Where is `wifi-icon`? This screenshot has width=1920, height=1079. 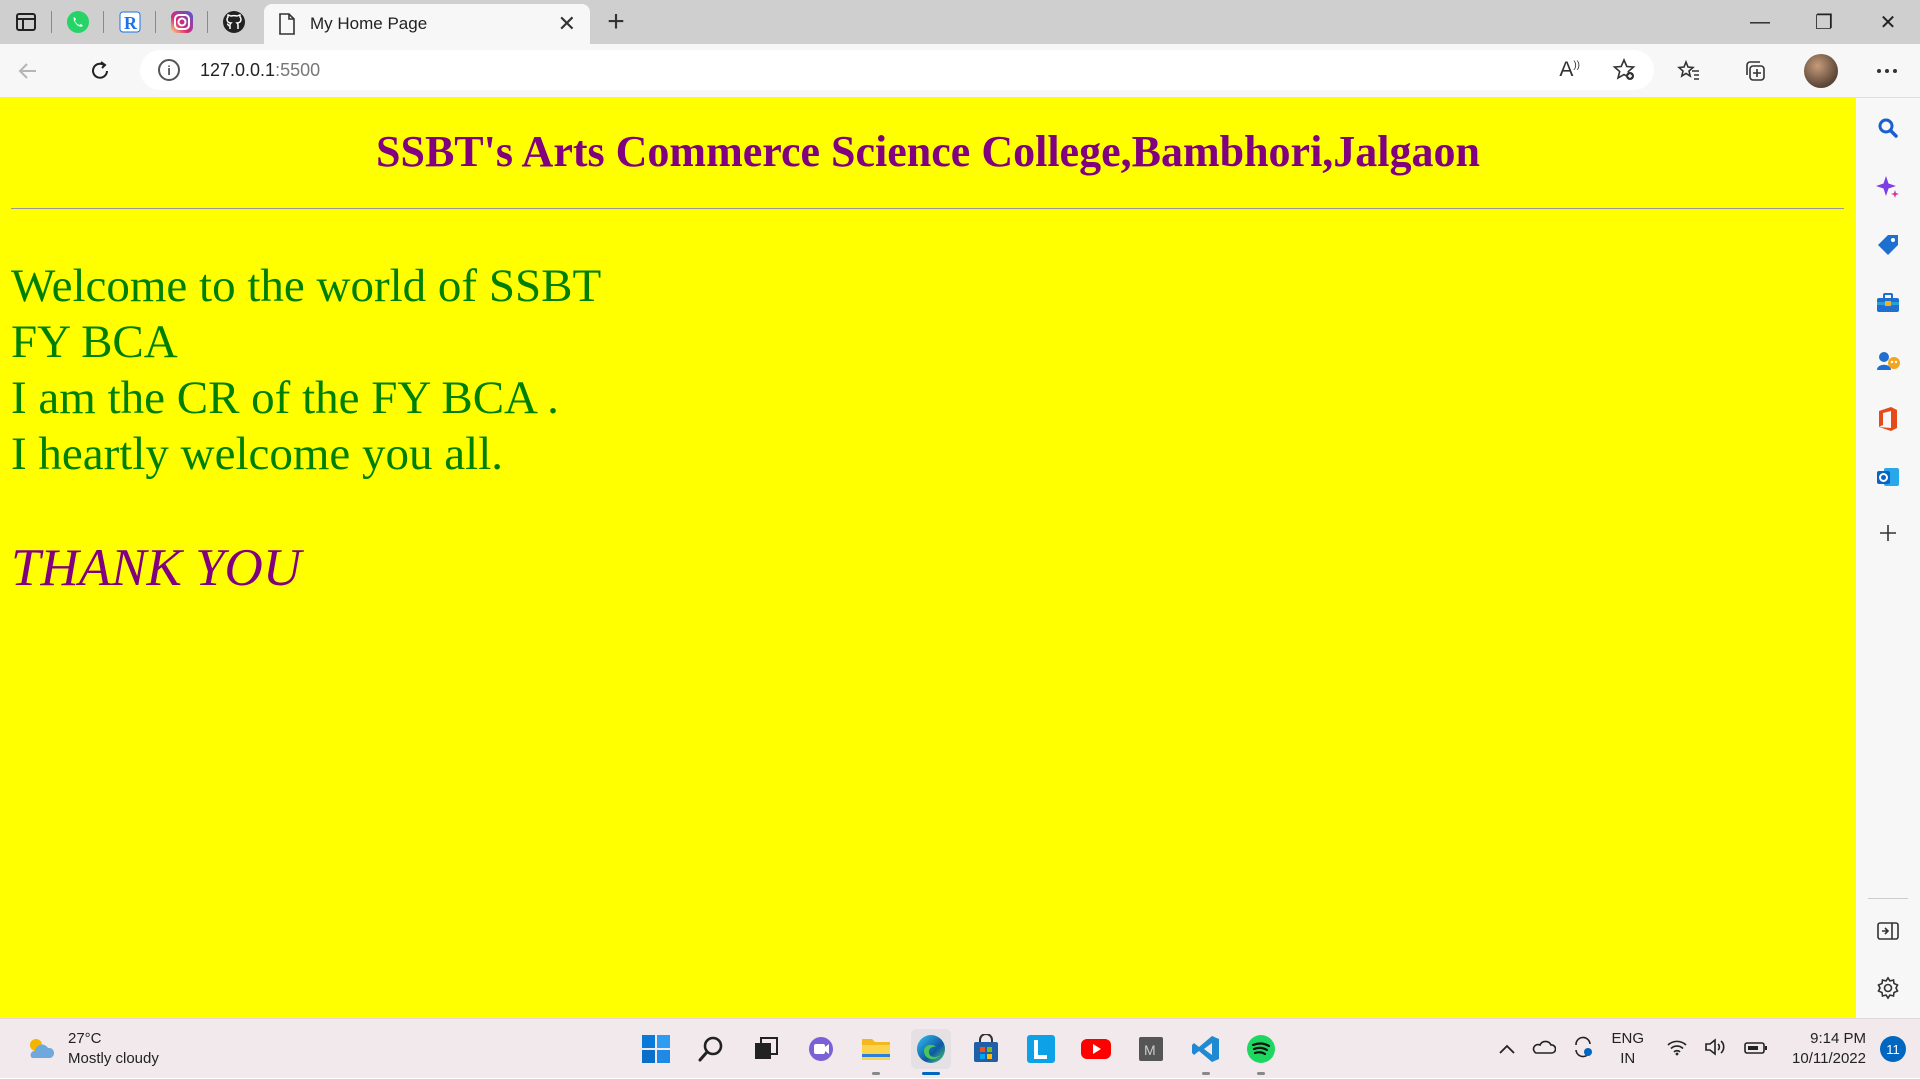
wifi-icon is located at coordinates (1677, 1049).